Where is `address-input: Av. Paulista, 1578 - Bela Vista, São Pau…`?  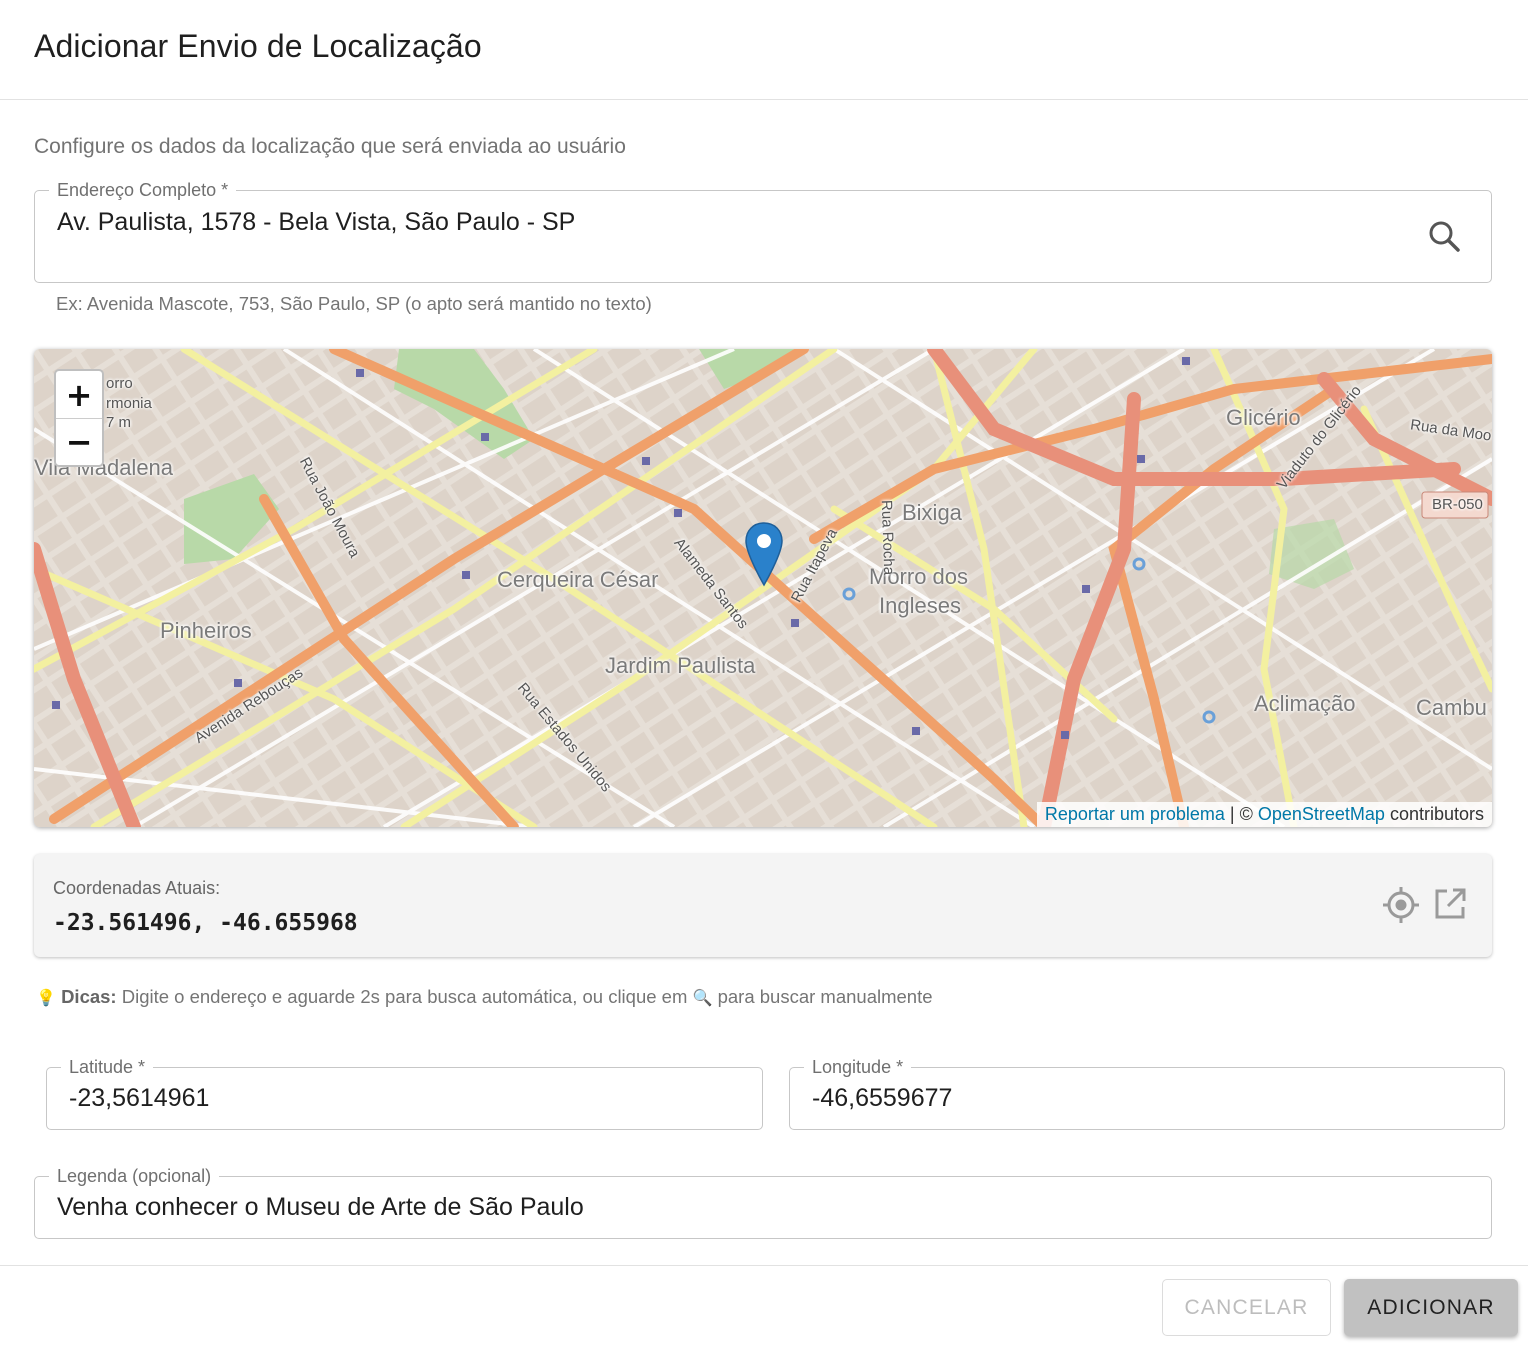
address-input: Av. Paulista, 1578 - Bela Vista, São Pau… is located at coordinates (316, 222).